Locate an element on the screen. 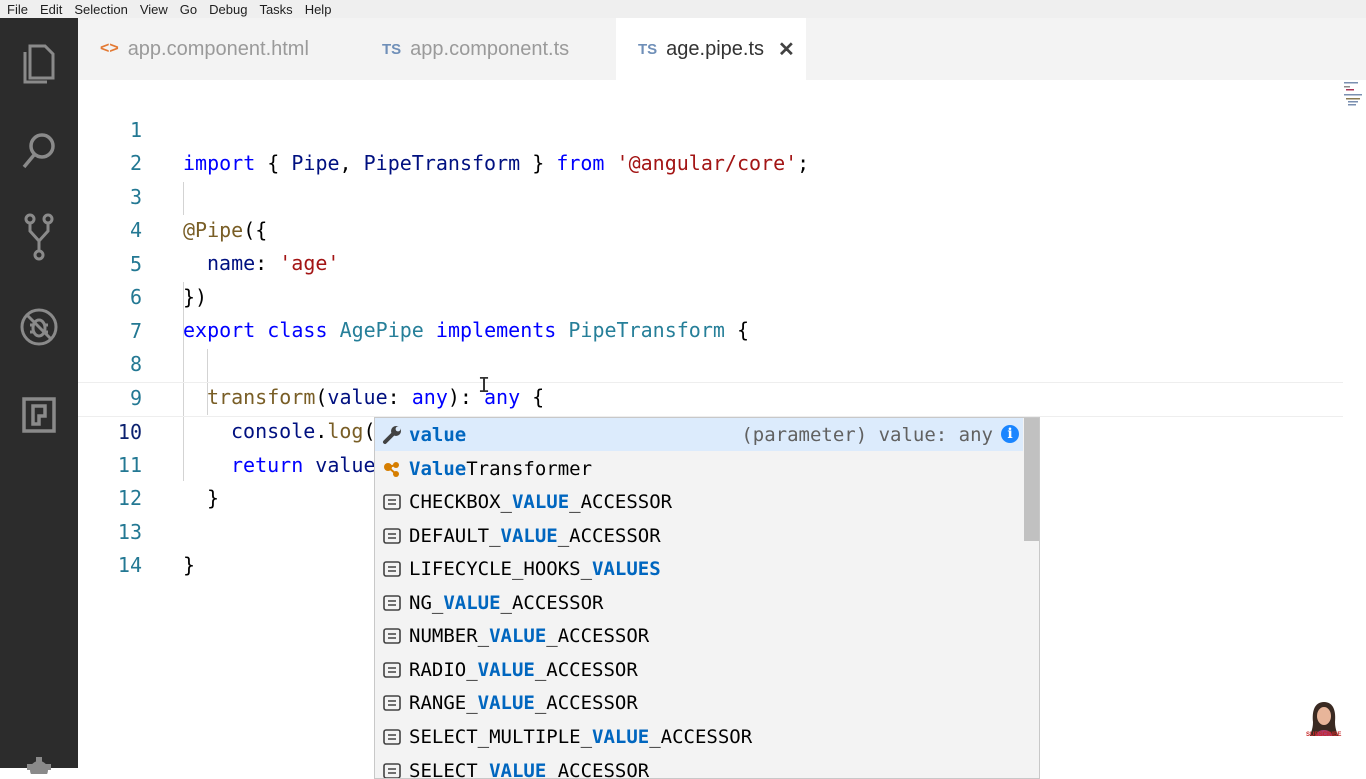  minimap is located at coordinates (1354, 95).